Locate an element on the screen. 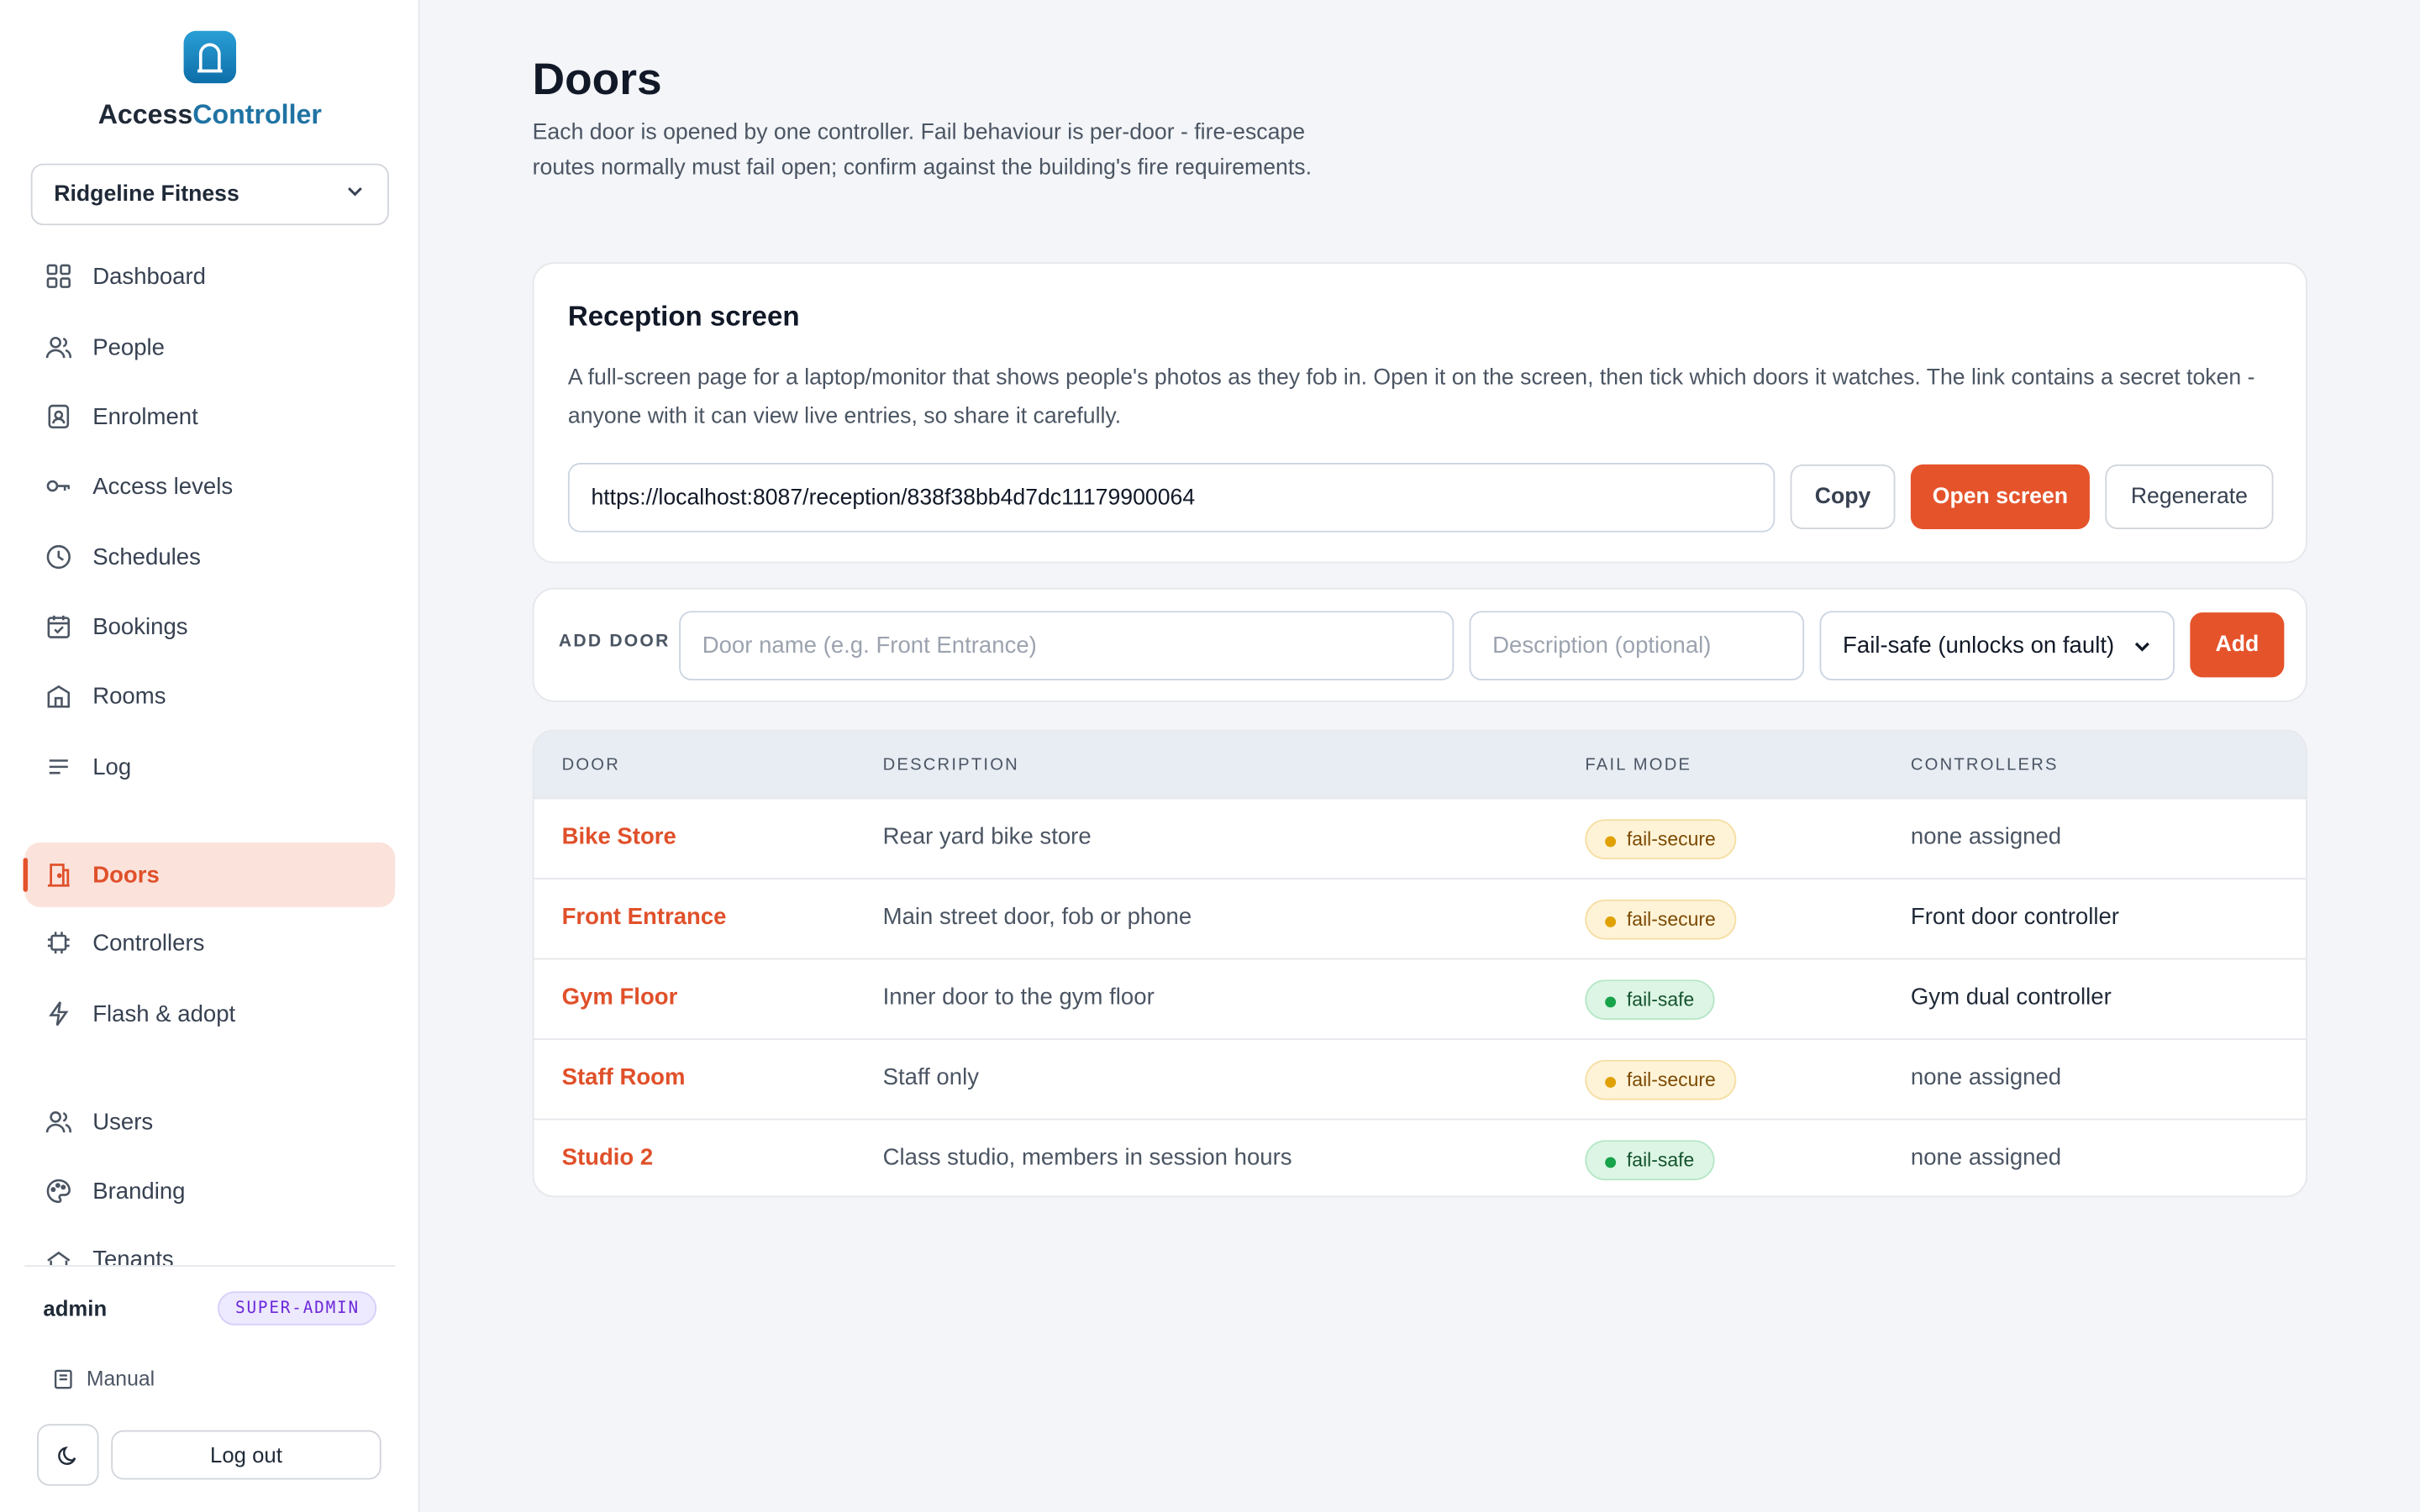 This screenshot has width=2420, height=1512. nav-access-levels: Access levels is located at coordinates (210, 486).